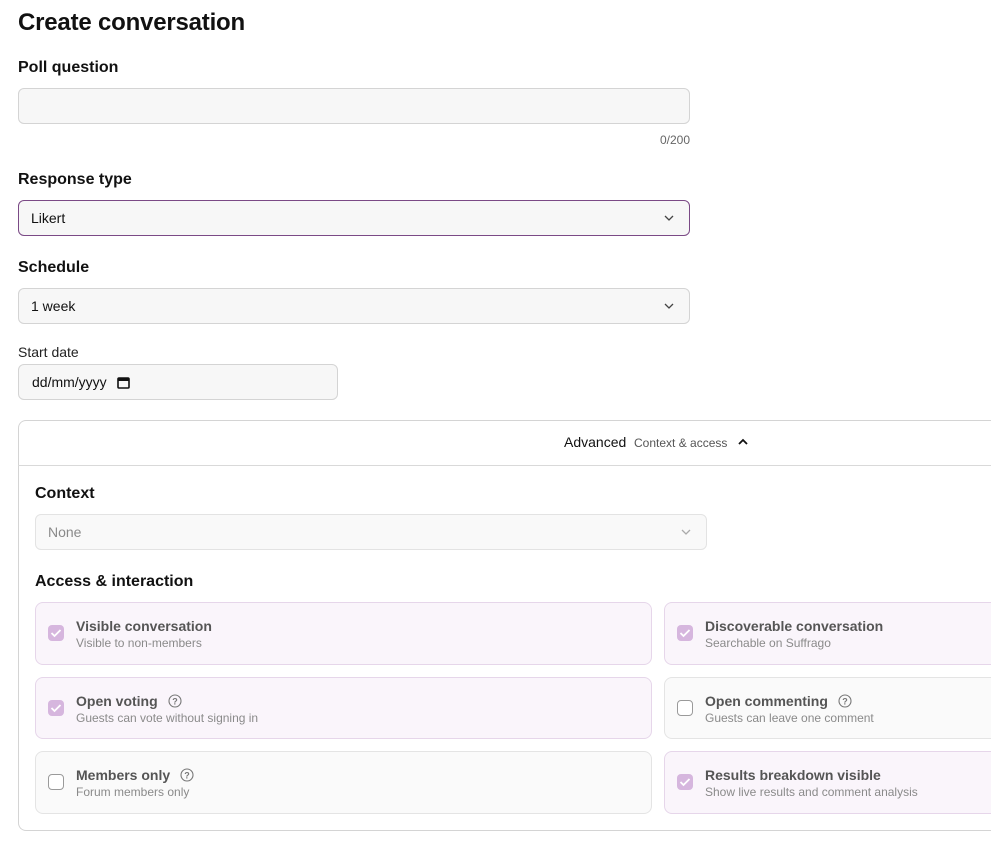 The height and width of the screenshot is (855, 991). I want to click on advanced-title: Advanced, so click(595, 442).